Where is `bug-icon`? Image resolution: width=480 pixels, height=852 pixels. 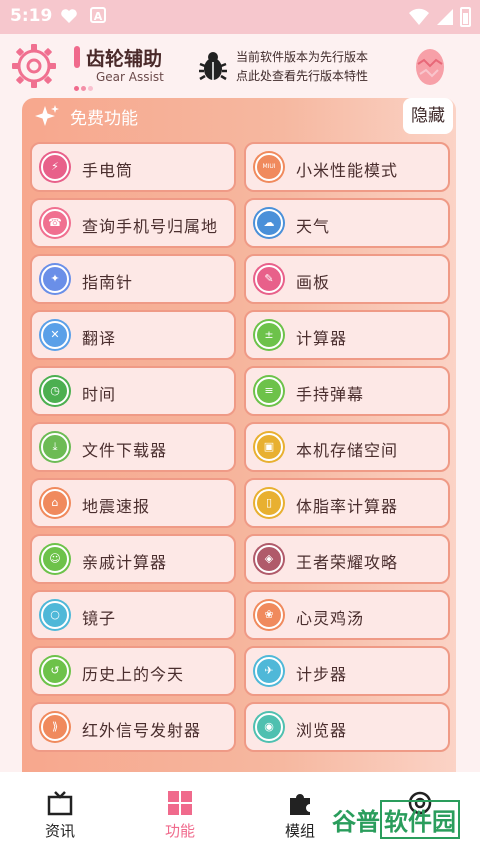
bug-icon is located at coordinates (213, 67).